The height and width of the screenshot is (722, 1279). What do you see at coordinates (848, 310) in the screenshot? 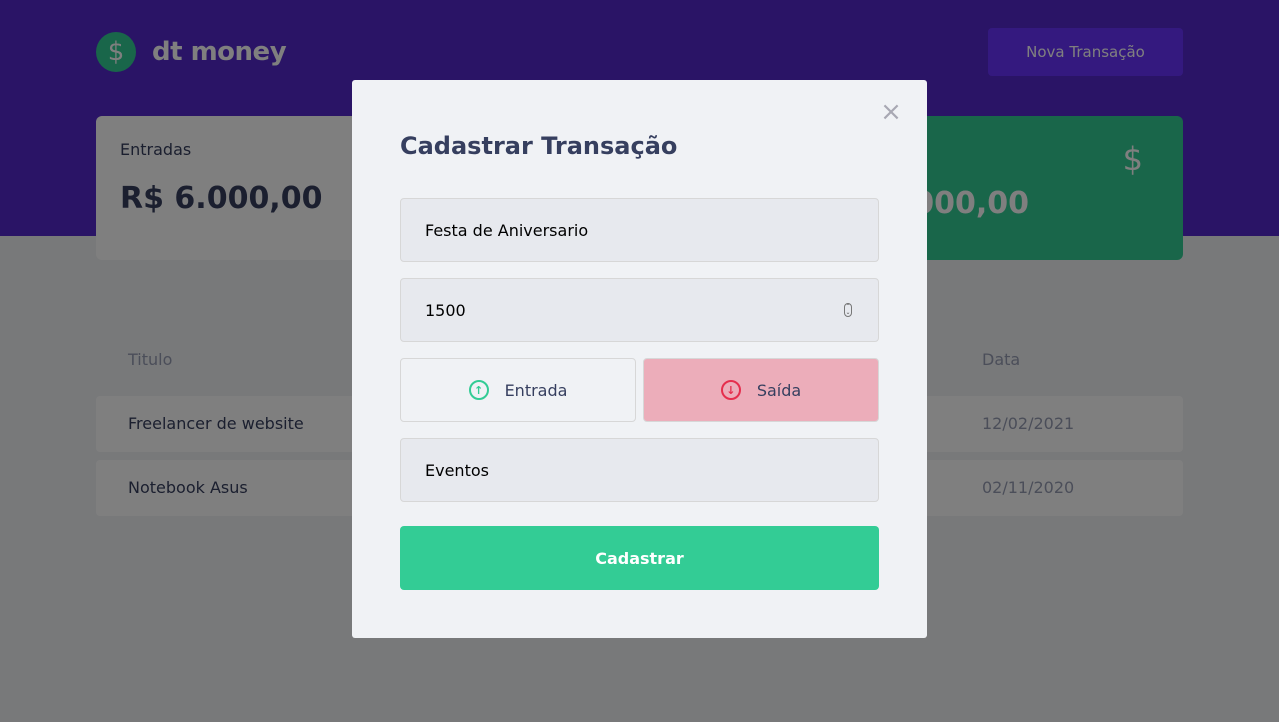
I see `number-spinner-icon: ⌃ ⌄` at bounding box center [848, 310].